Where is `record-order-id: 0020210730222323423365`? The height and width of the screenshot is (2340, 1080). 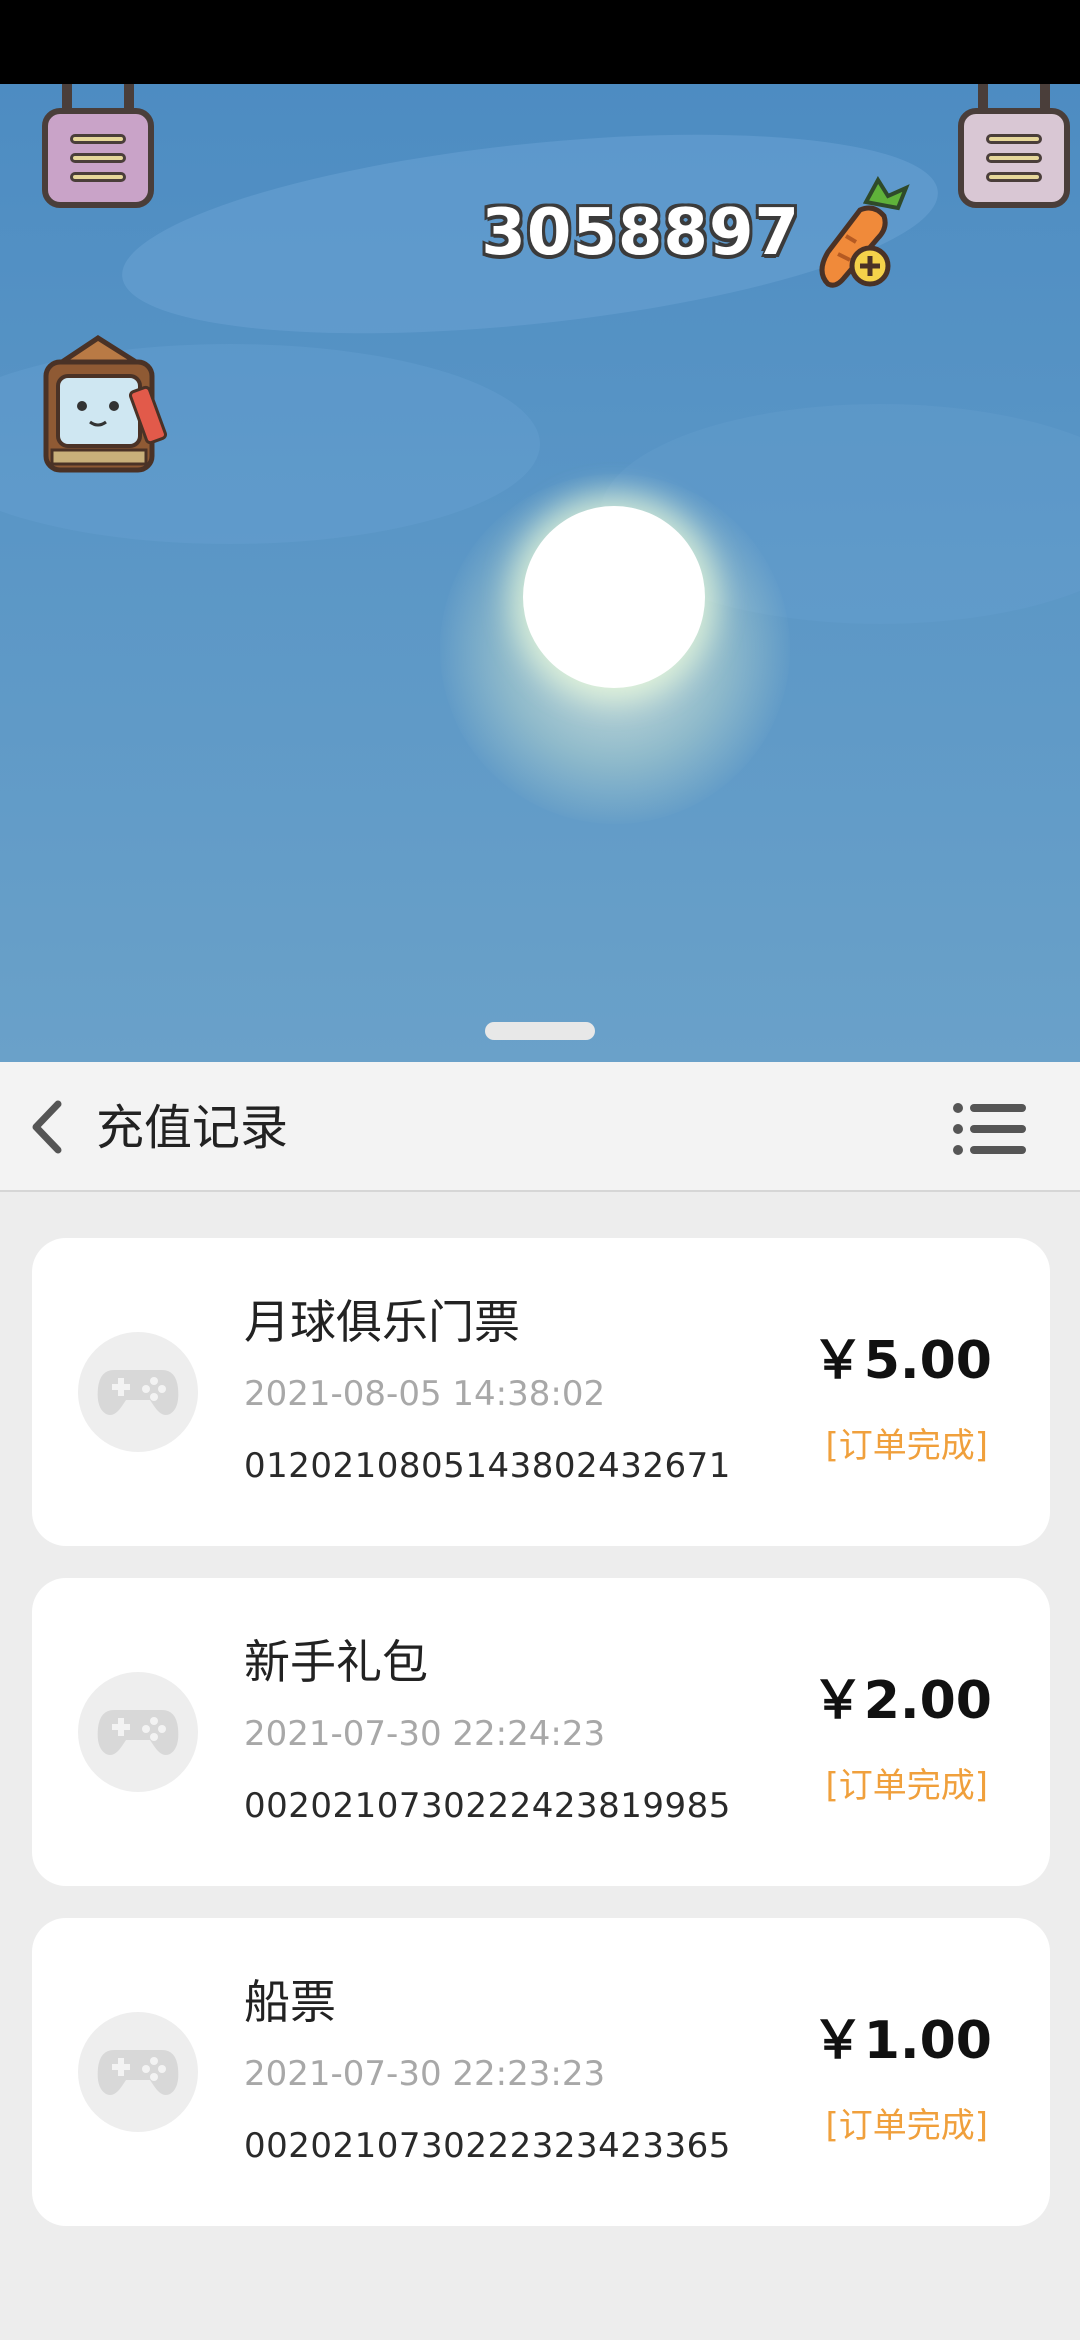
record-order-id: 0020210730222323423365 is located at coordinates (487, 2146).